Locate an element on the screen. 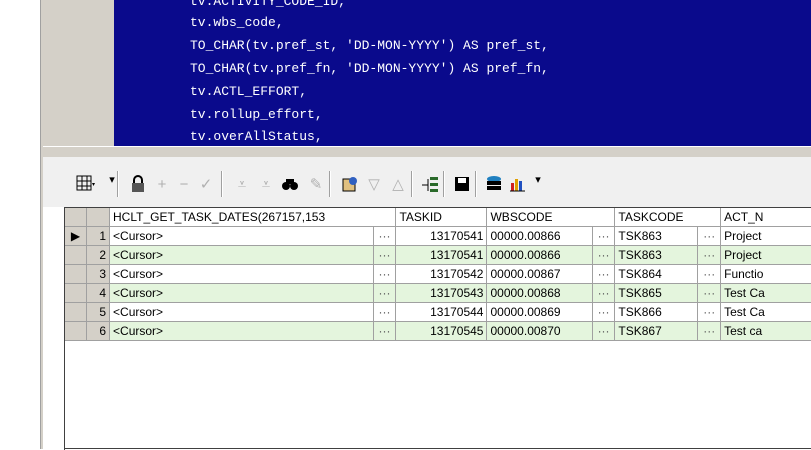 The image size is (811, 450). column-header-hclt: HCLT_GET_TASK_DATES(267157,153 is located at coordinates (253, 217).